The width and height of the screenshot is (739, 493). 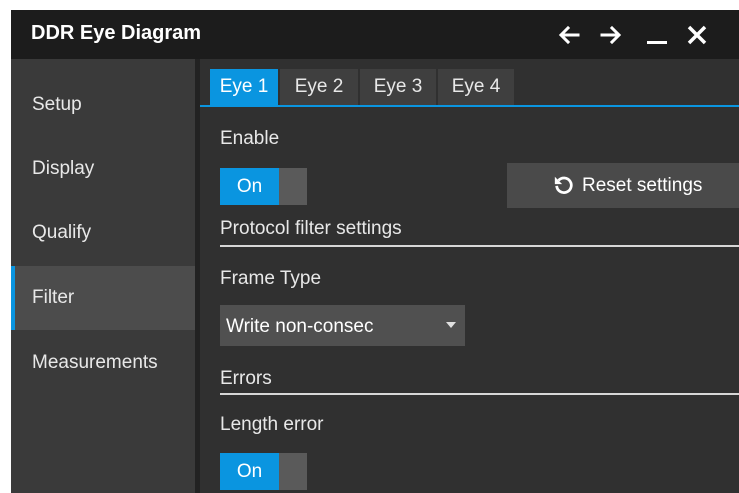 I want to click on arrow-right-icon, so click(x=611, y=35).